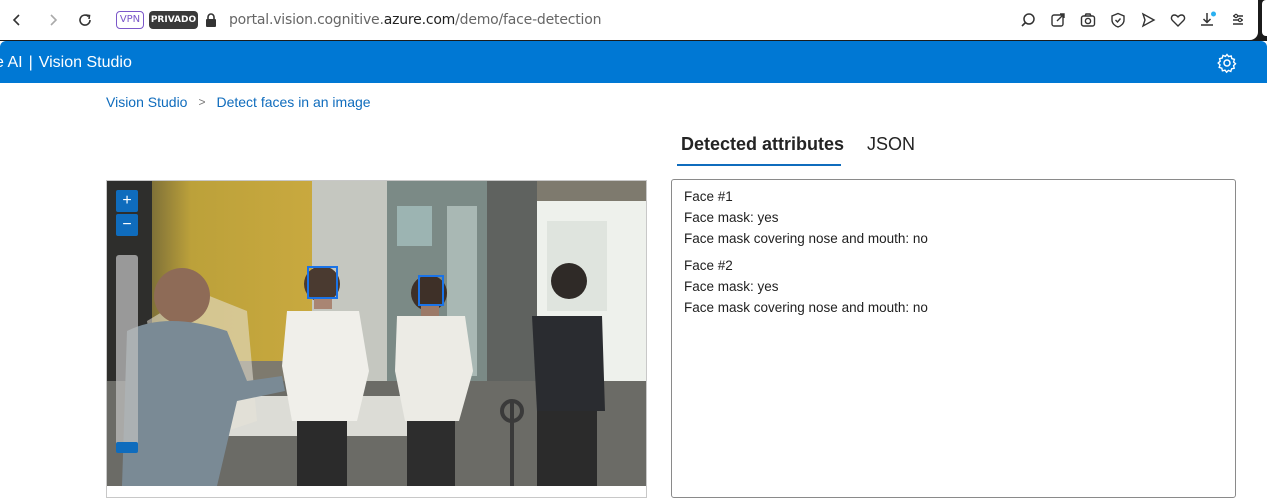  I want to click on lock-icon, so click(211, 20).